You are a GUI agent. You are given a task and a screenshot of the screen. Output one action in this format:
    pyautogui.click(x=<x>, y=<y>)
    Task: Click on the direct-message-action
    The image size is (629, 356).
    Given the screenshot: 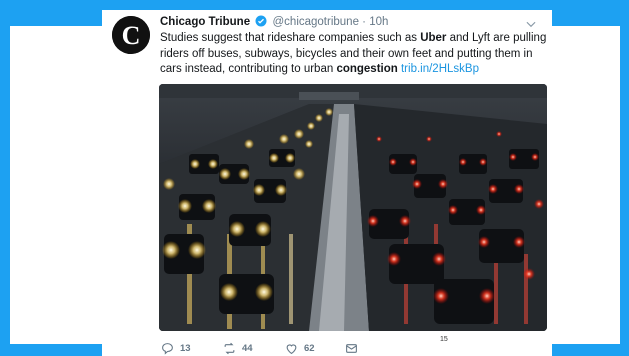 What is the action you would take?
    pyautogui.click(x=354, y=348)
    